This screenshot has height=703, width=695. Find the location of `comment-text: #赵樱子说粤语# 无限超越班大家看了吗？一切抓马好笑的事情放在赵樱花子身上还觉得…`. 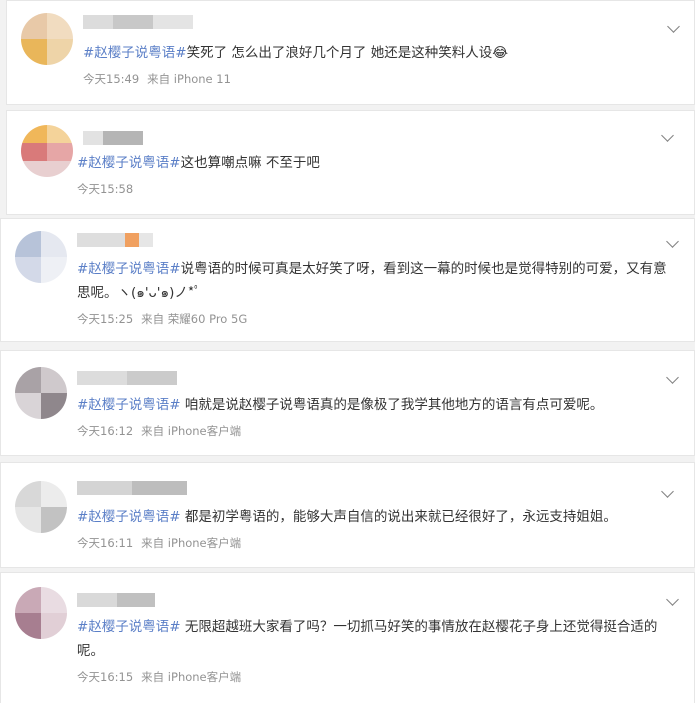

comment-text: #赵樱子说粤语# 无限超越班大家看了吗？一切抓马好笑的事情放在赵樱花子身上还觉得… is located at coordinates (367, 639).